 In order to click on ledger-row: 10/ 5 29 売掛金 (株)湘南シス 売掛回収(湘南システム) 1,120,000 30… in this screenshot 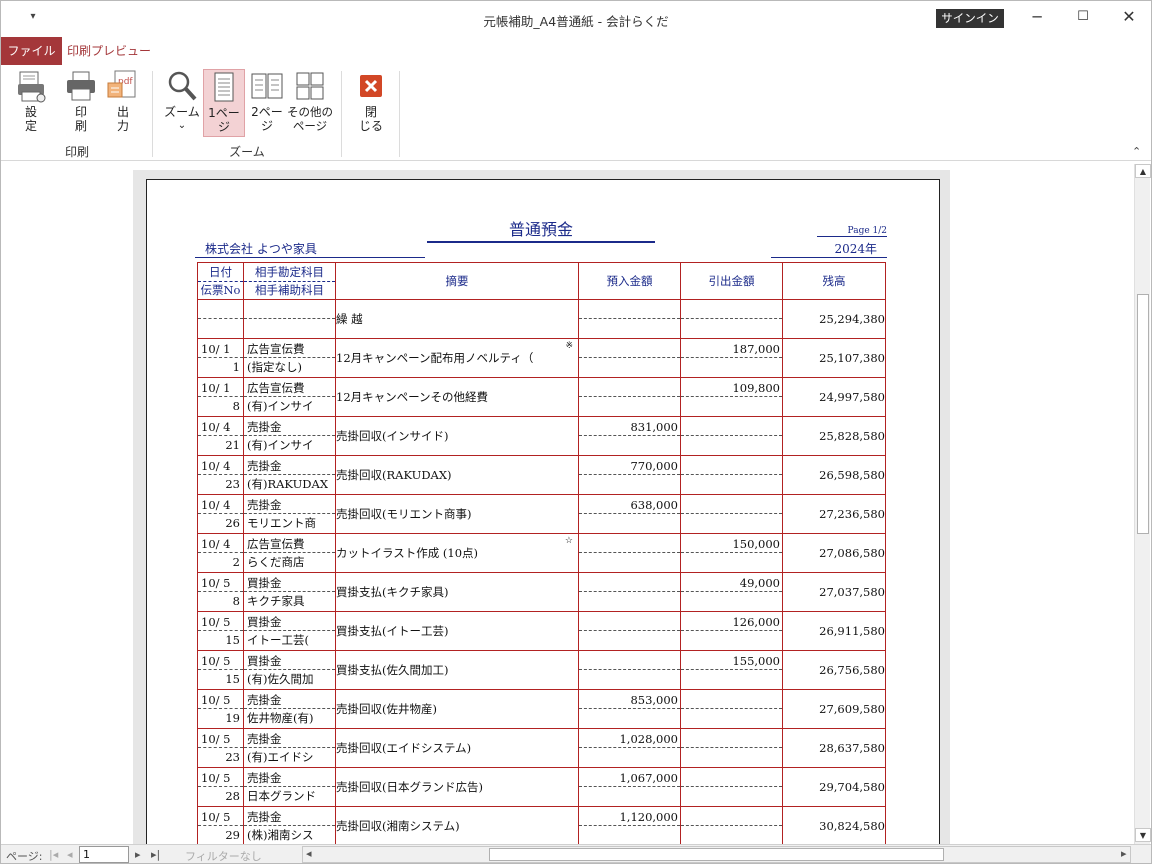, I will do `click(541, 825)`.